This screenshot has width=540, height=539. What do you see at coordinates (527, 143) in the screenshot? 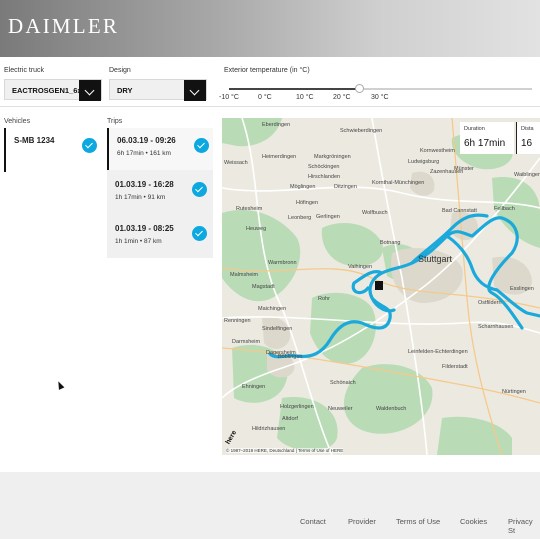
I see `distance-value: 16` at bounding box center [527, 143].